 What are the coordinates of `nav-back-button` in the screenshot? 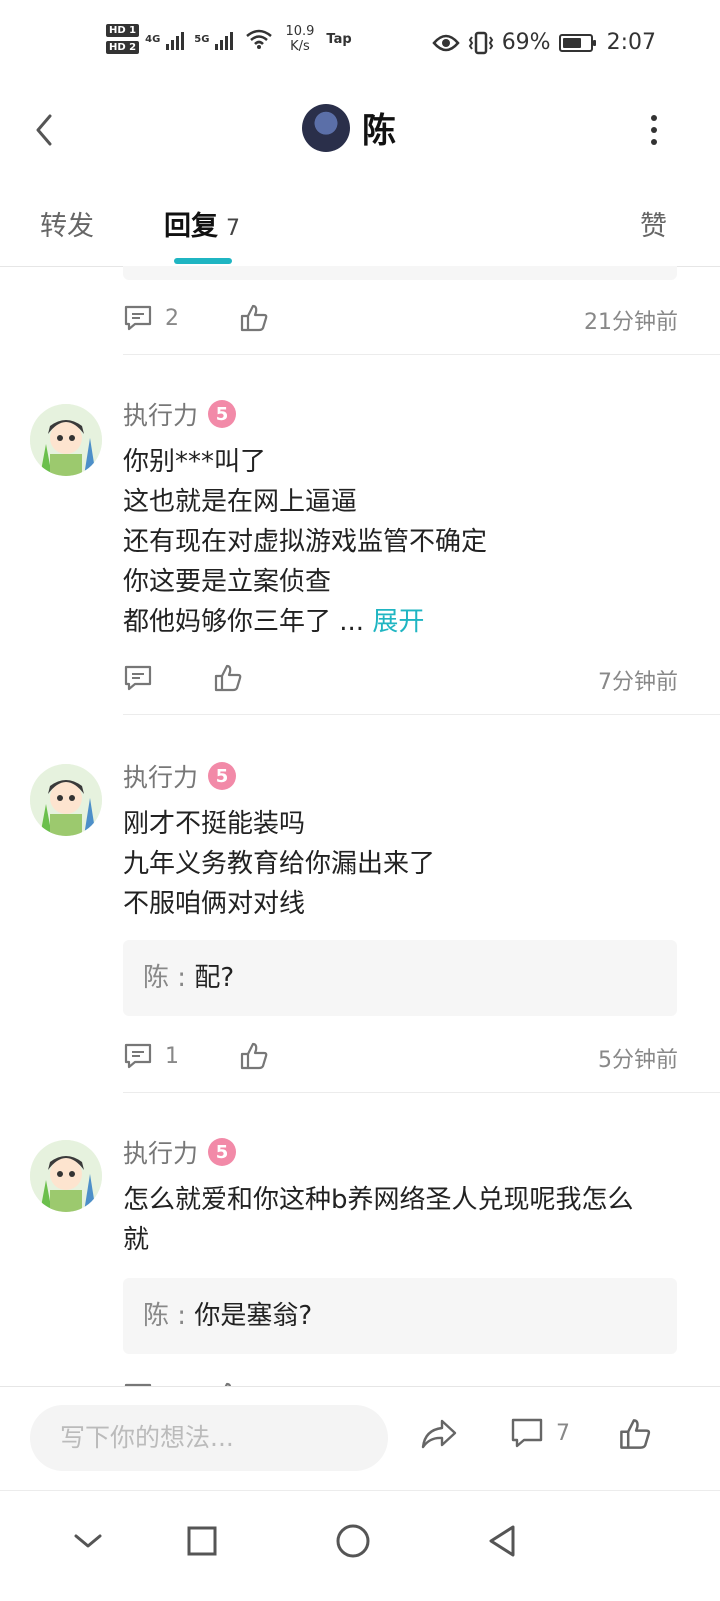 It's located at (502, 1541).